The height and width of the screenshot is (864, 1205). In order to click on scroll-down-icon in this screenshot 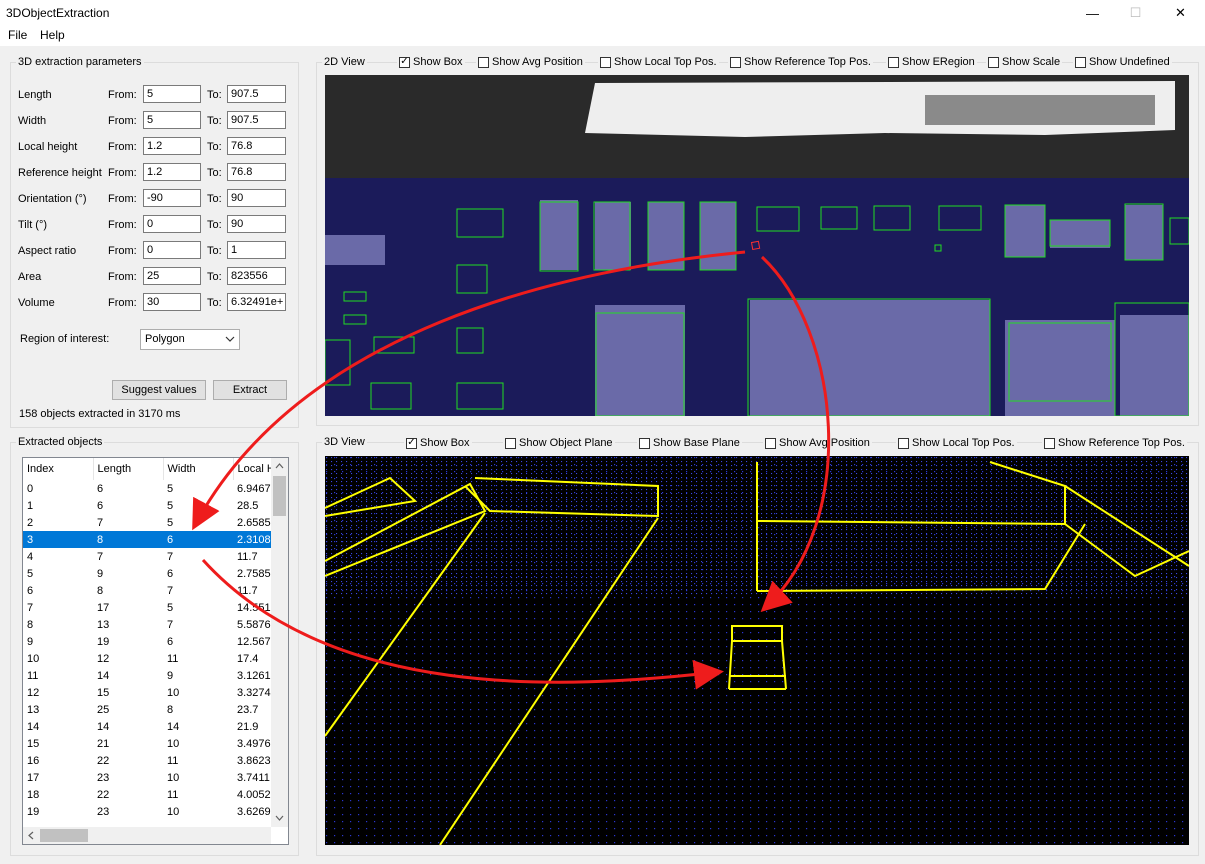, I will do `click(279, 818)`.